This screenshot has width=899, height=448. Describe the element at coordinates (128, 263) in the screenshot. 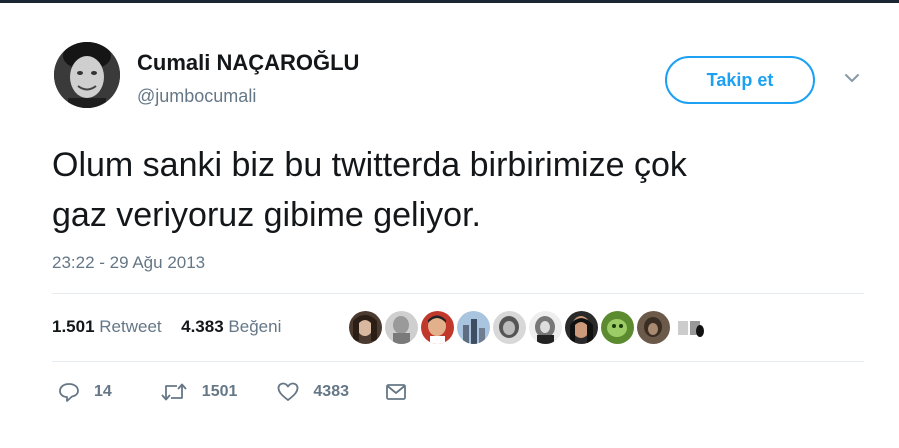

I see `tweet-timestamp: 23:22 - 29 Ağu 2013` at that location.